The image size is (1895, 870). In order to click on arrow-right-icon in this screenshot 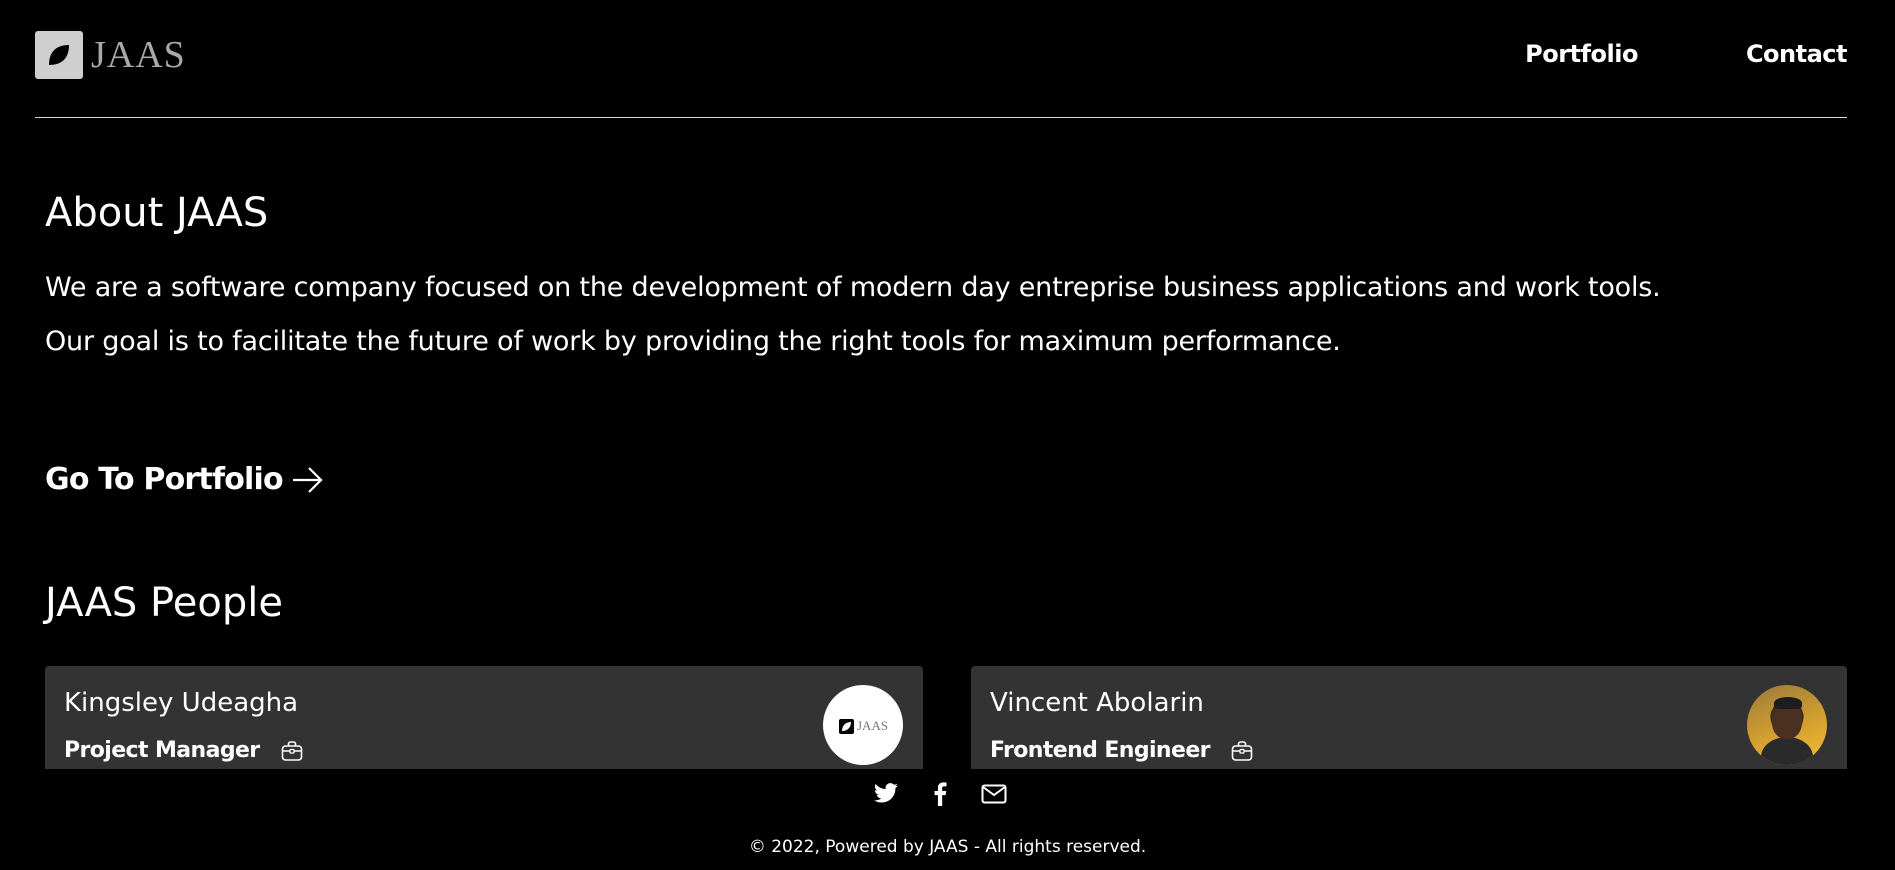, I will do `click(307, 479)`.